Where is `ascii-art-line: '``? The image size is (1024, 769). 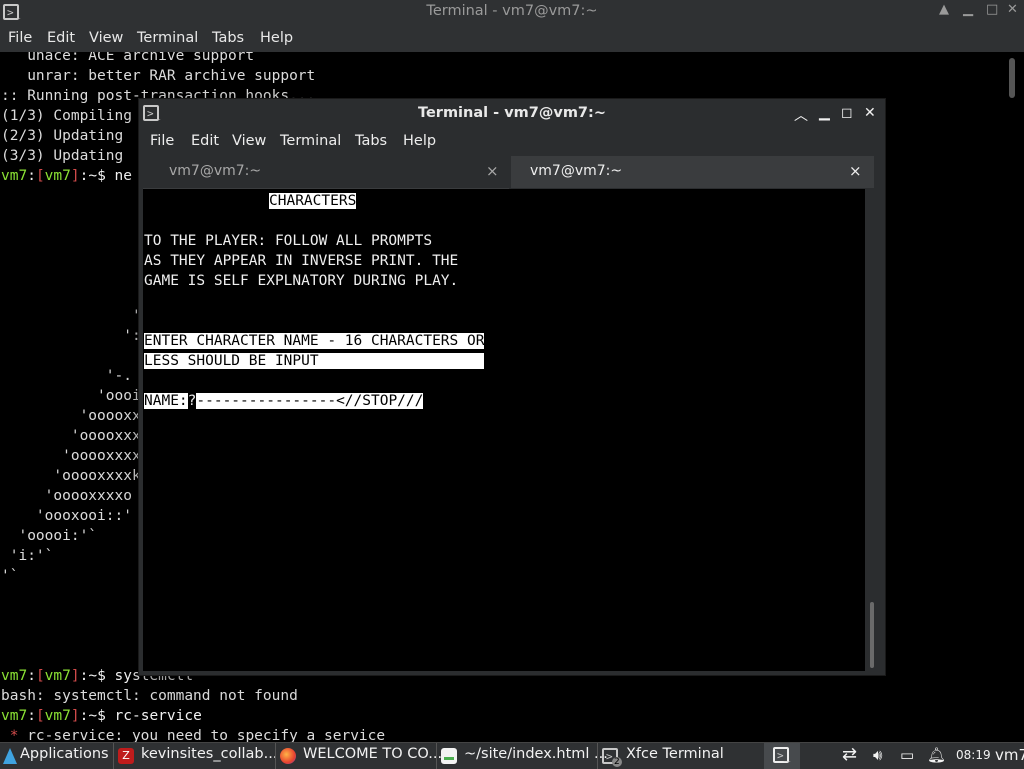
ascii-art-line: '` is located at coordinates (10, 576).